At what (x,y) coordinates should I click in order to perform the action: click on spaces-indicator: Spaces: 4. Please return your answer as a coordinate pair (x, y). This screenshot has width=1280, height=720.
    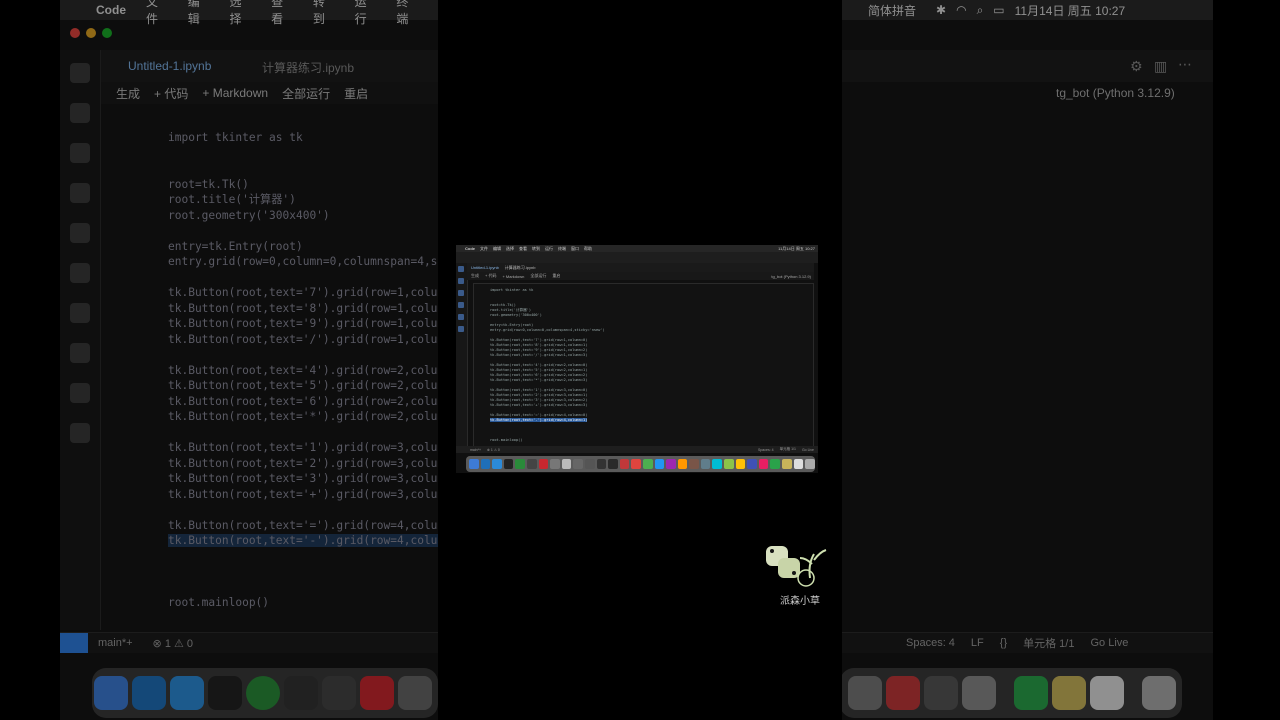
    Looking at the image, I should click on (930, 643).